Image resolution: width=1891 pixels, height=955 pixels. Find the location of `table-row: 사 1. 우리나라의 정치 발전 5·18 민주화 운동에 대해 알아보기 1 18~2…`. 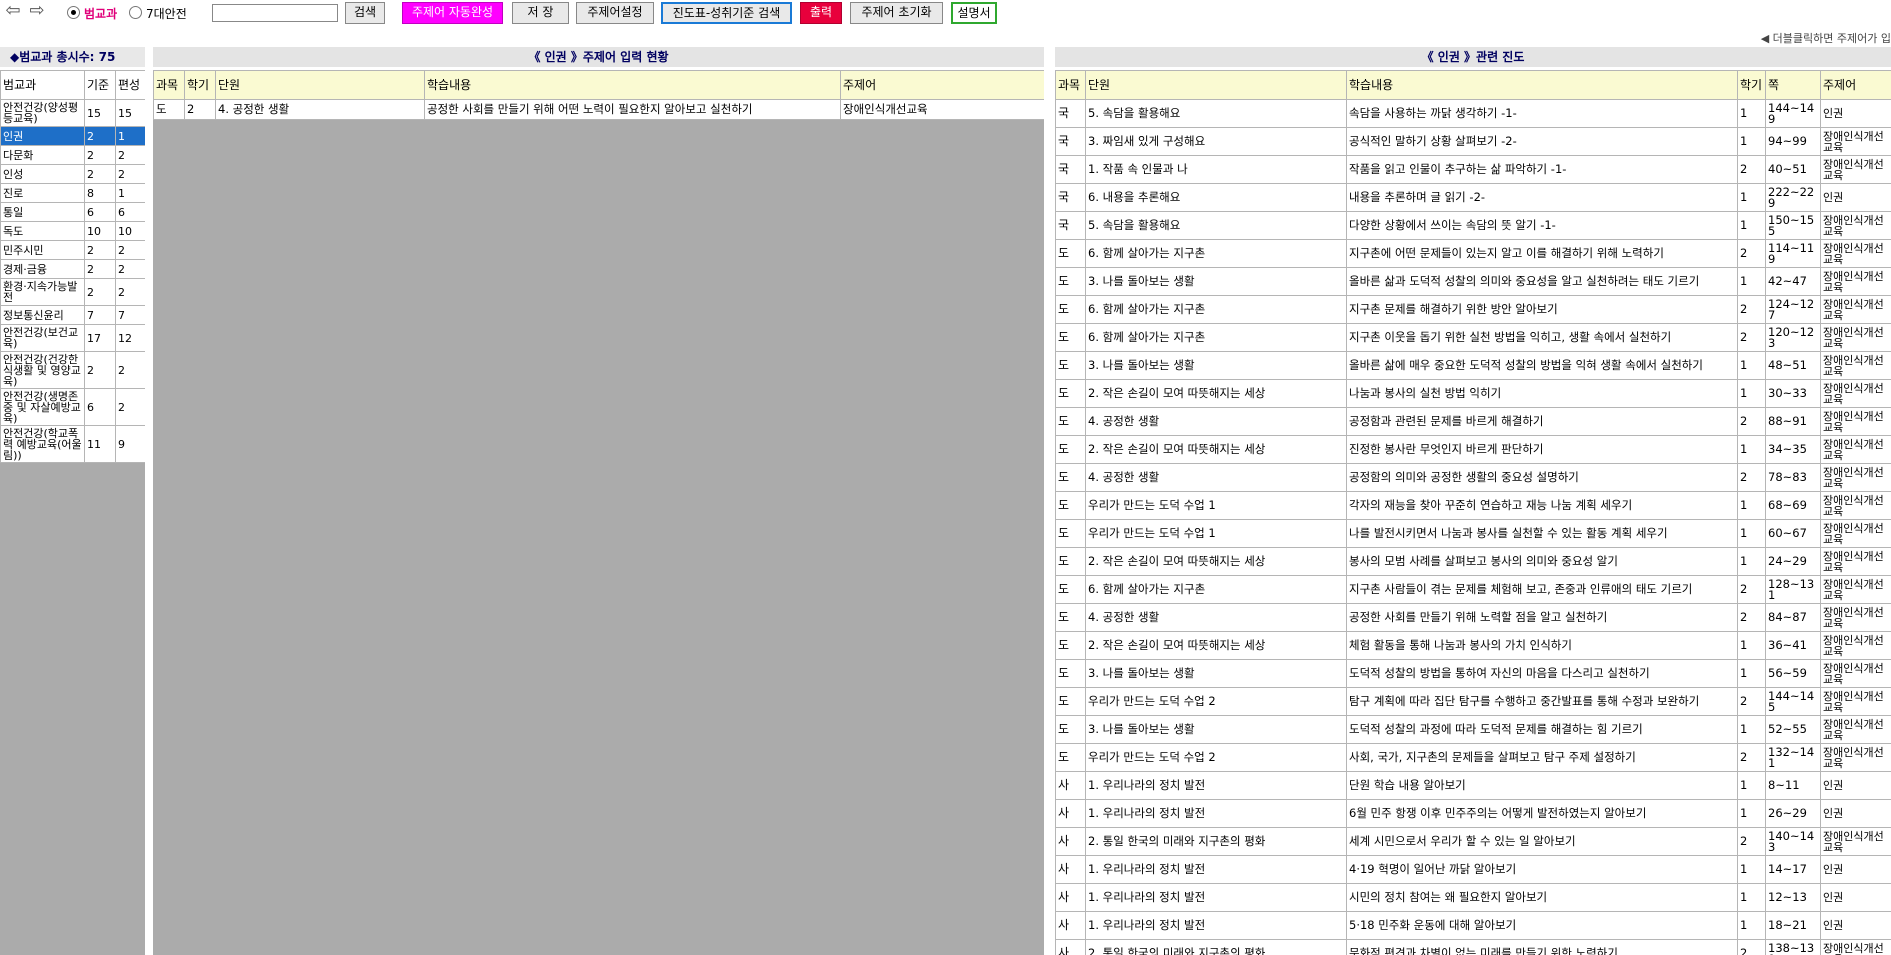

table-row: 사 1. 우리나라의 정치 발전 5·18 민주화 운동에 대해 알아보기 1 18~2… is located at coordinates (1473, 925).